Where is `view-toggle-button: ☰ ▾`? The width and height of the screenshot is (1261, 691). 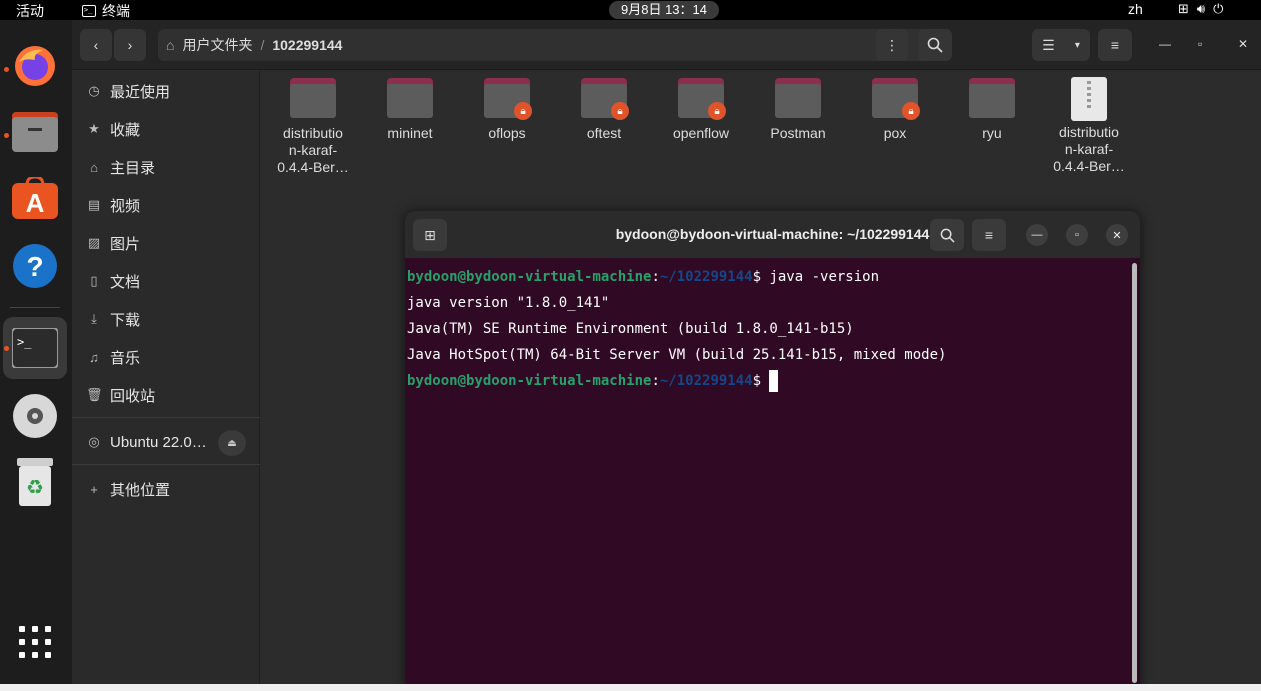
view-toggle-button: ☰ ▾ is located at coordinates (1061, 45).